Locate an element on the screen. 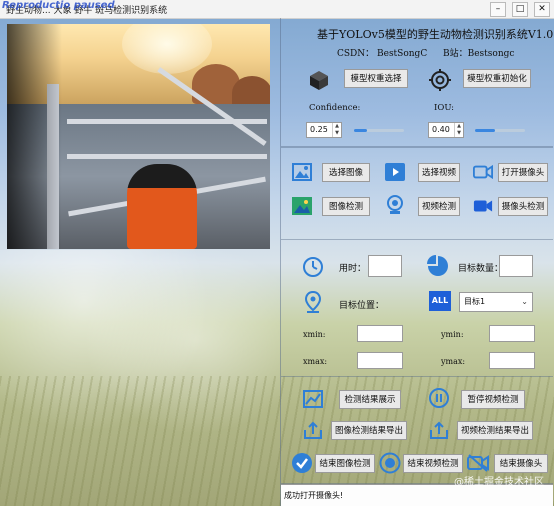 The height and width of the screenshot is (506, 554). webcam-icon is located at coordinates (395, 205).